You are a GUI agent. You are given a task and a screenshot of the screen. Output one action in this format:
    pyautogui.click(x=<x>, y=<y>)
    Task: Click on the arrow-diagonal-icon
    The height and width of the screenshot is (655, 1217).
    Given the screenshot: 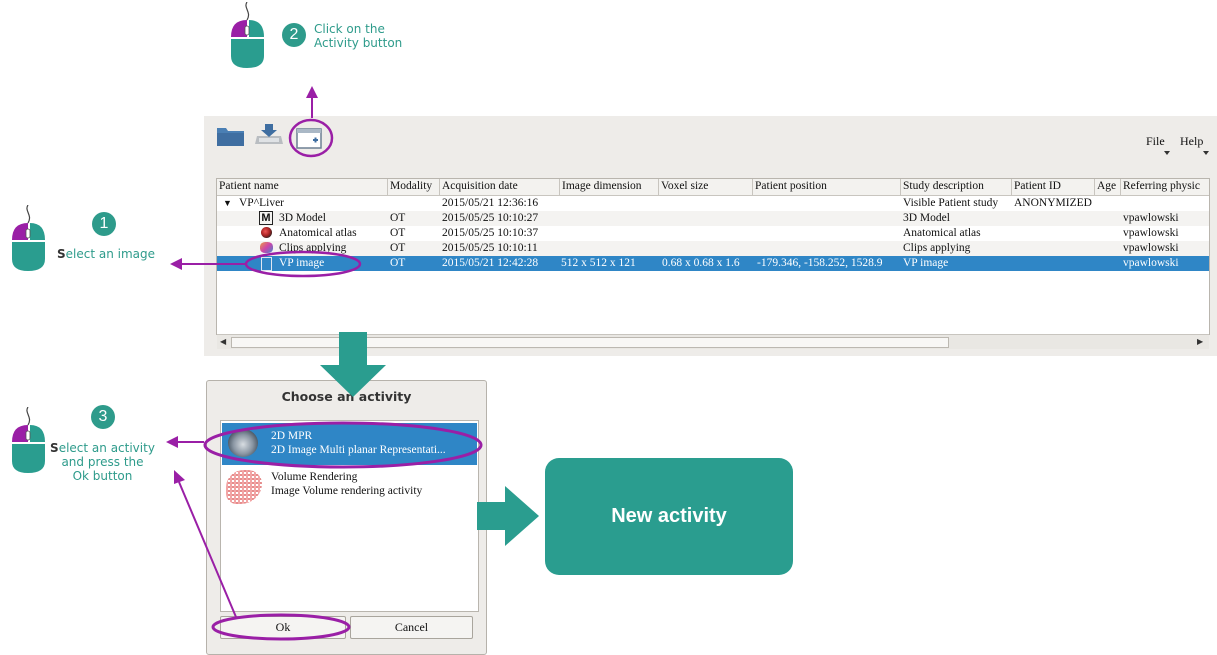 What is the action you would take?
    pyautogui.click(x=205, y=544)
    